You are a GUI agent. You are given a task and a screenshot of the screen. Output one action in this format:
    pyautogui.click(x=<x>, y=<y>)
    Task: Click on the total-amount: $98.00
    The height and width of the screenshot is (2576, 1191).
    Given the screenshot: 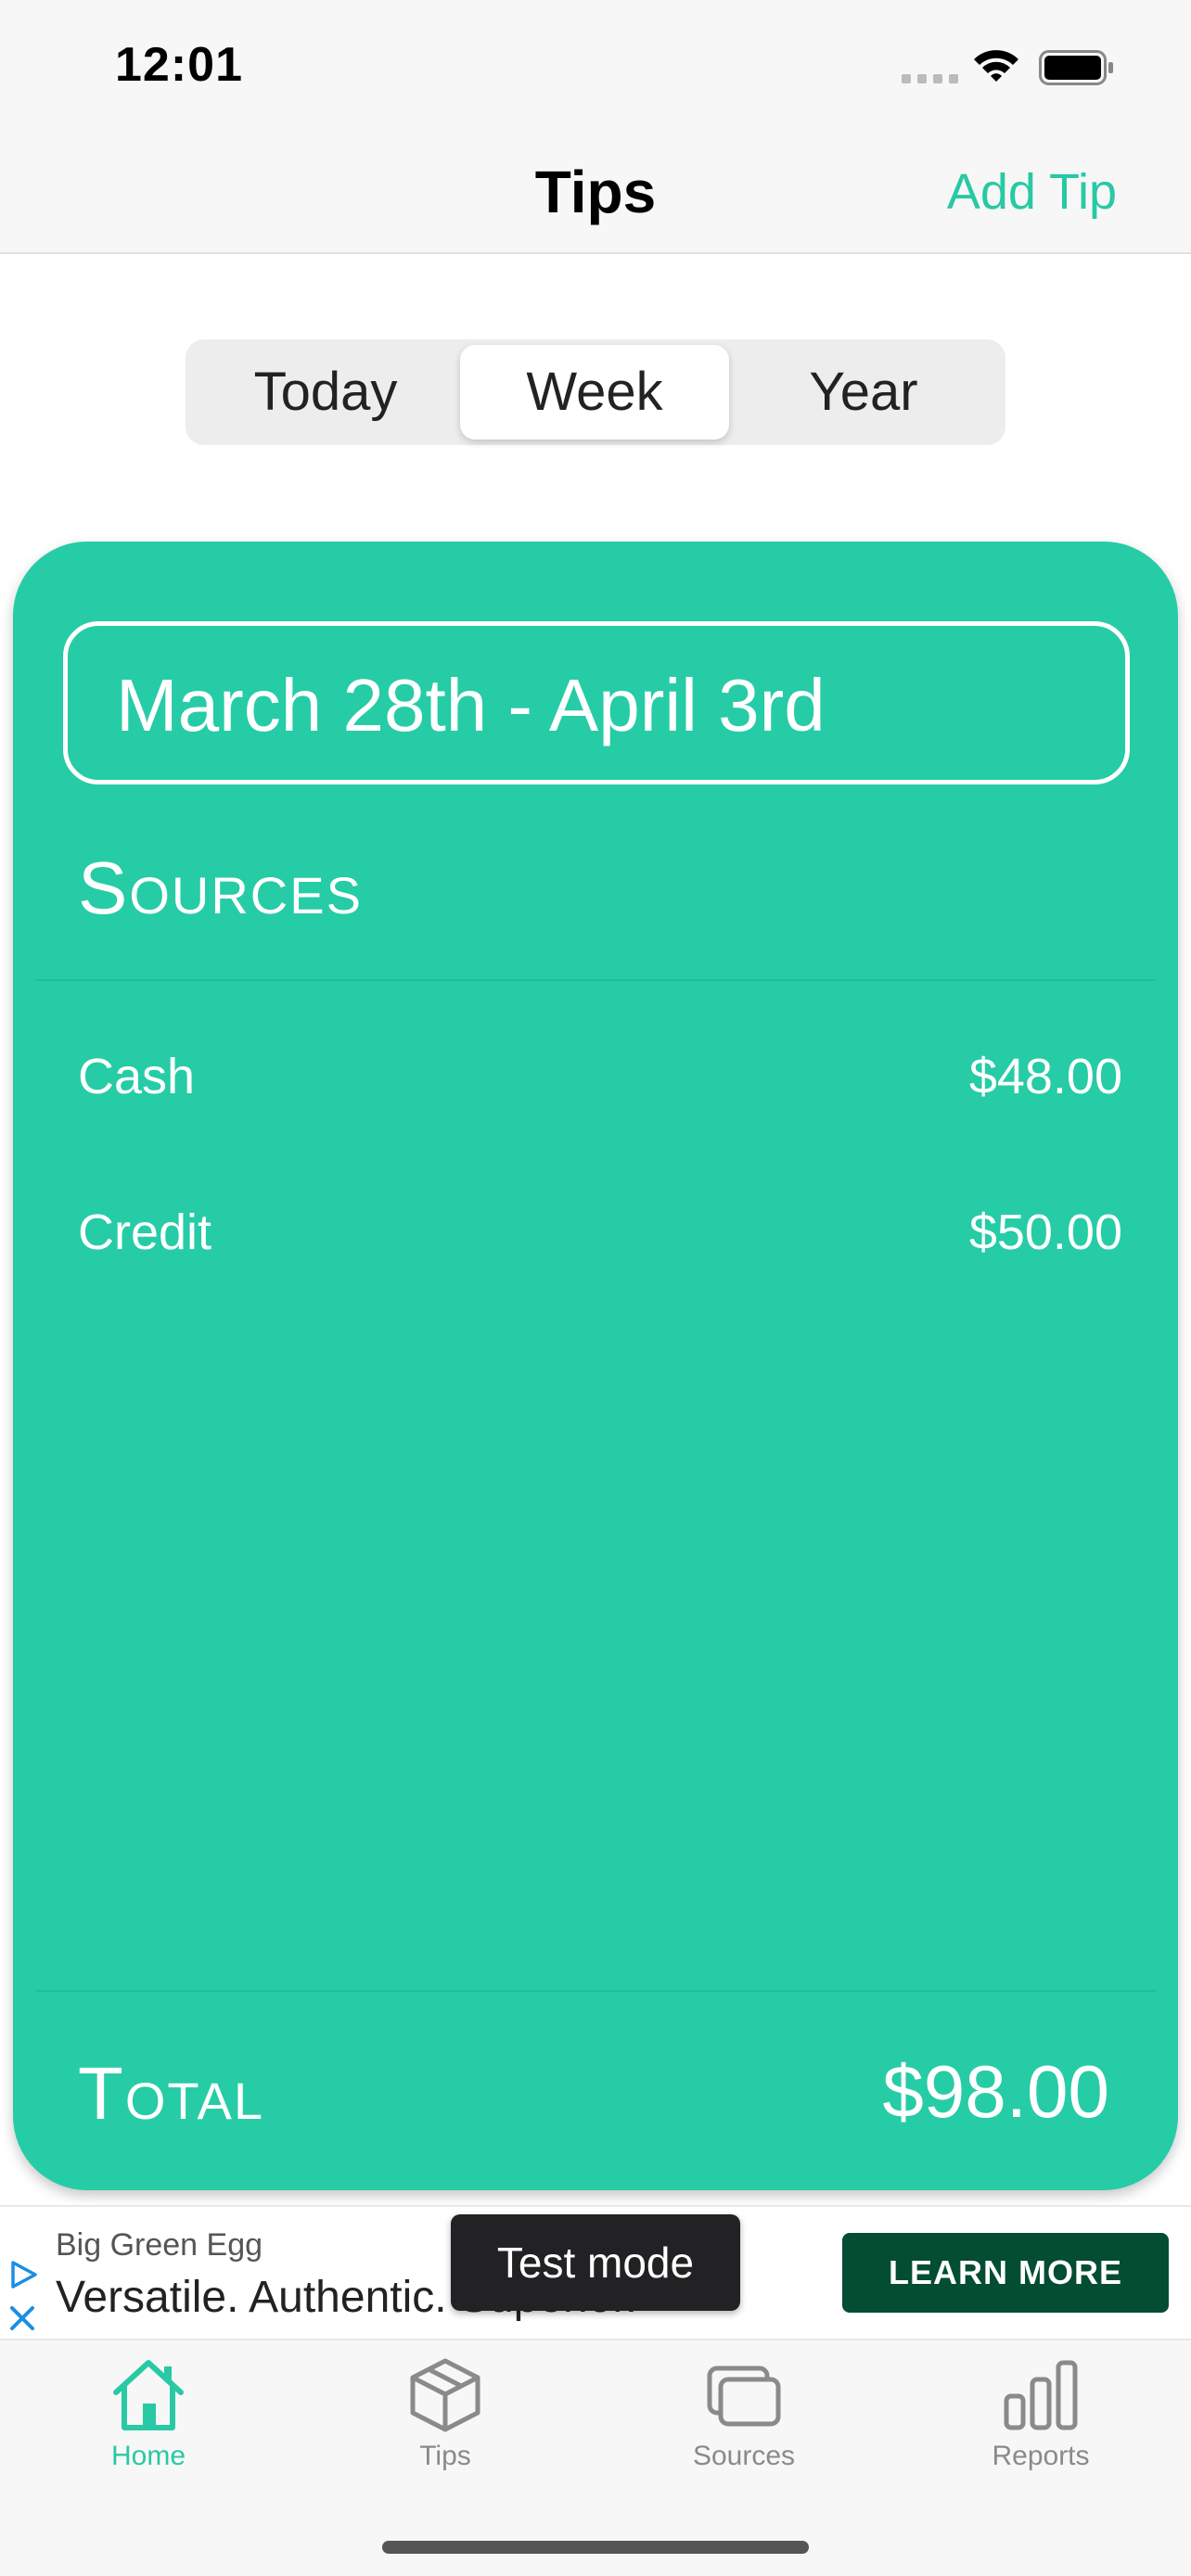 What is the action you would take?
    pyautogui.click(x=996, y=2091)
    